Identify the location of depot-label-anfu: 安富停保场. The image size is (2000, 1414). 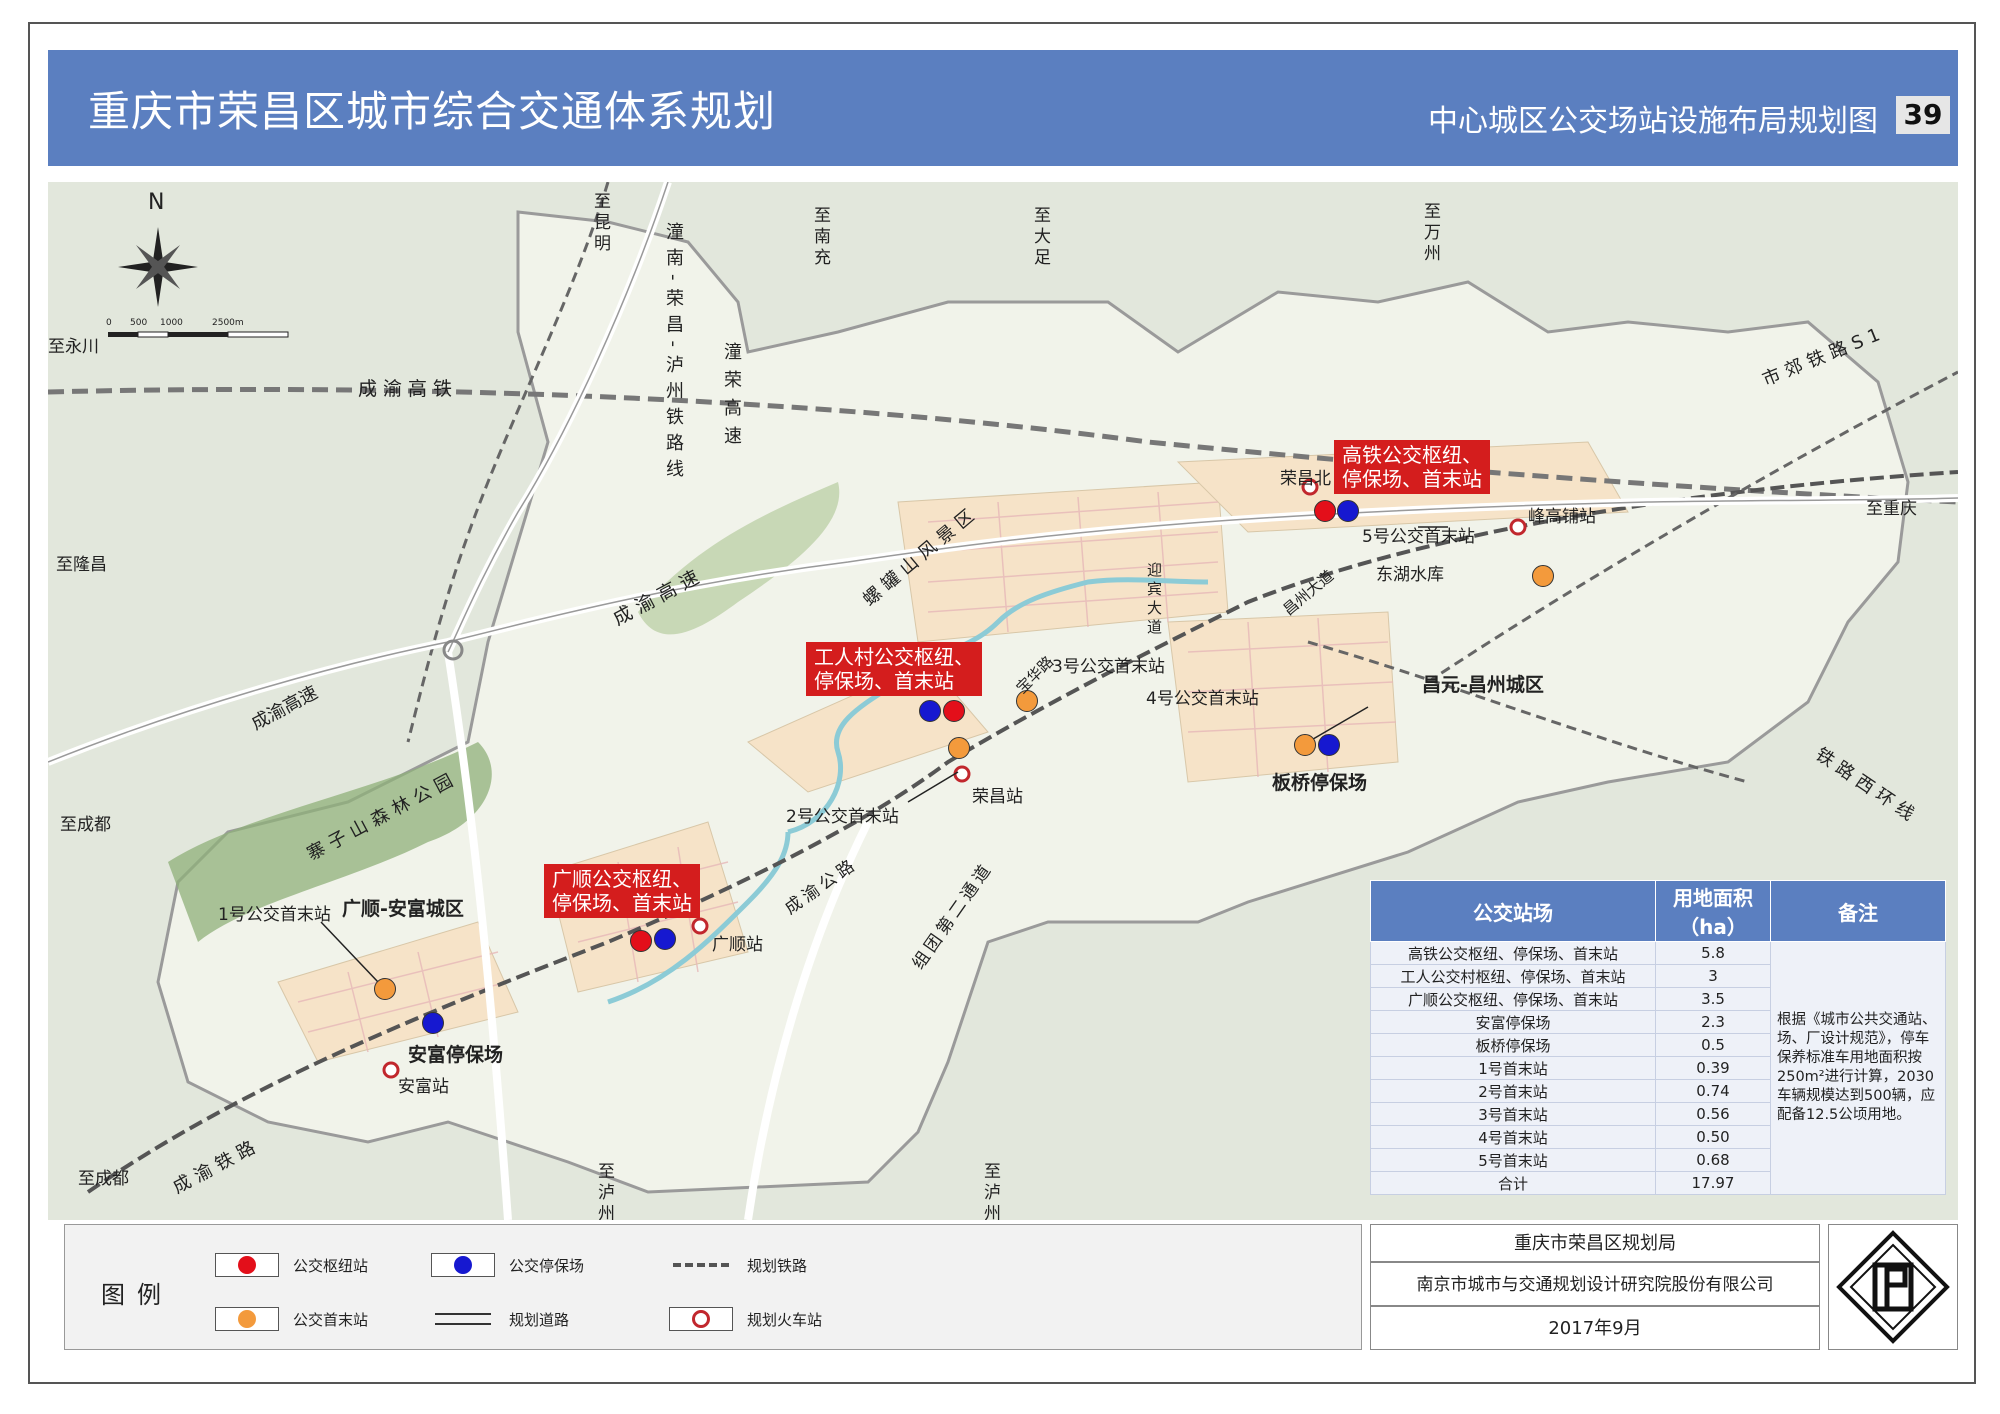
(456, 1055).